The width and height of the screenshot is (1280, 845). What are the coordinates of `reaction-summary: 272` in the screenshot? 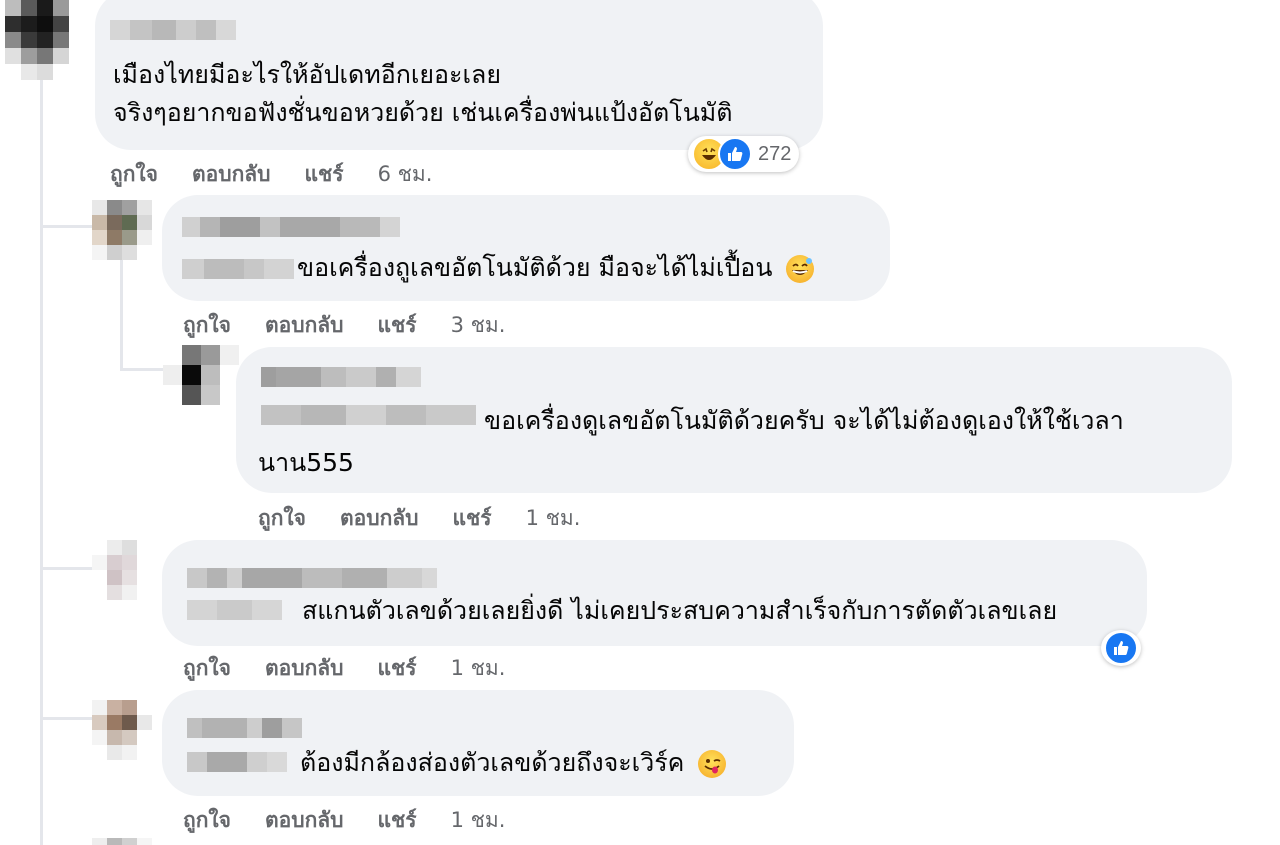 It's located at (744, 154).